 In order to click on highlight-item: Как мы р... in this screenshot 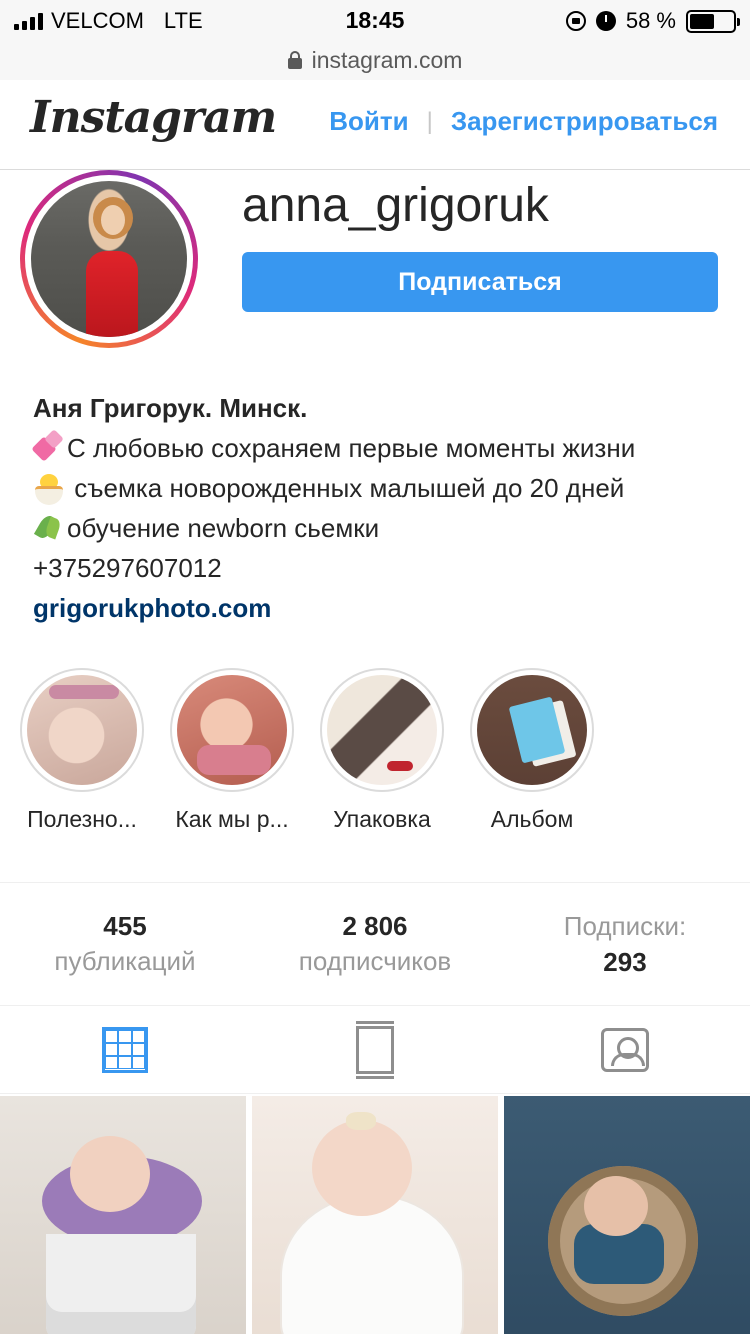, I will do `click(232, 750)`.